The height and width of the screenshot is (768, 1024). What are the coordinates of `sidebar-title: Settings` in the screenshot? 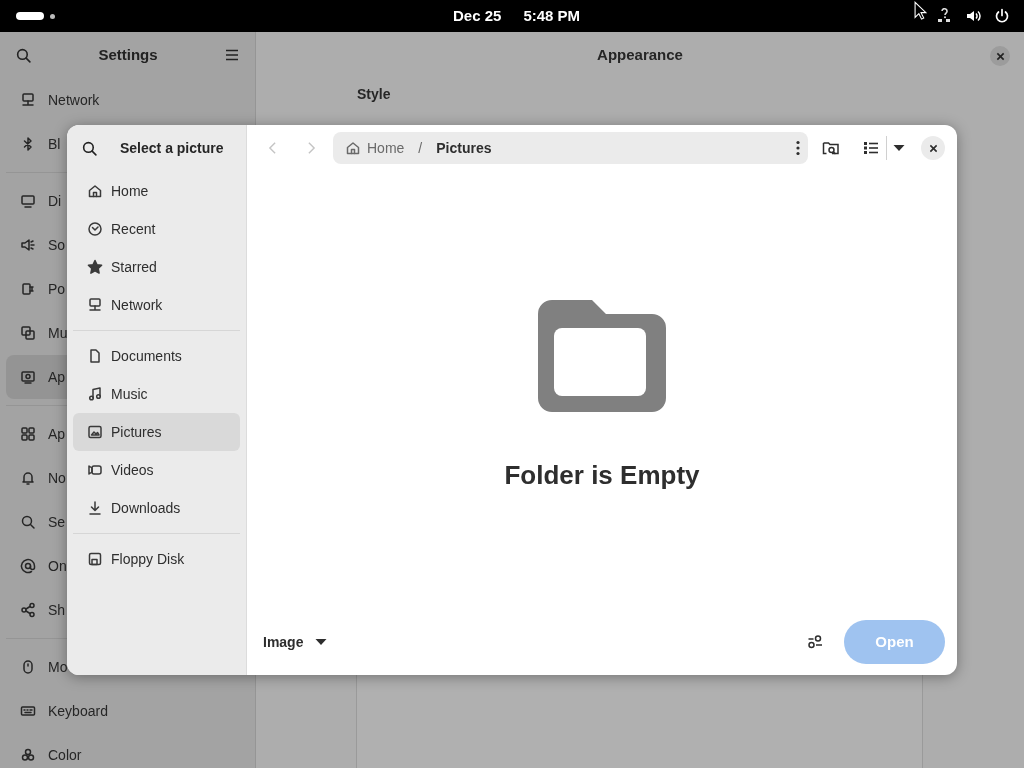 It's located at (128, 54).